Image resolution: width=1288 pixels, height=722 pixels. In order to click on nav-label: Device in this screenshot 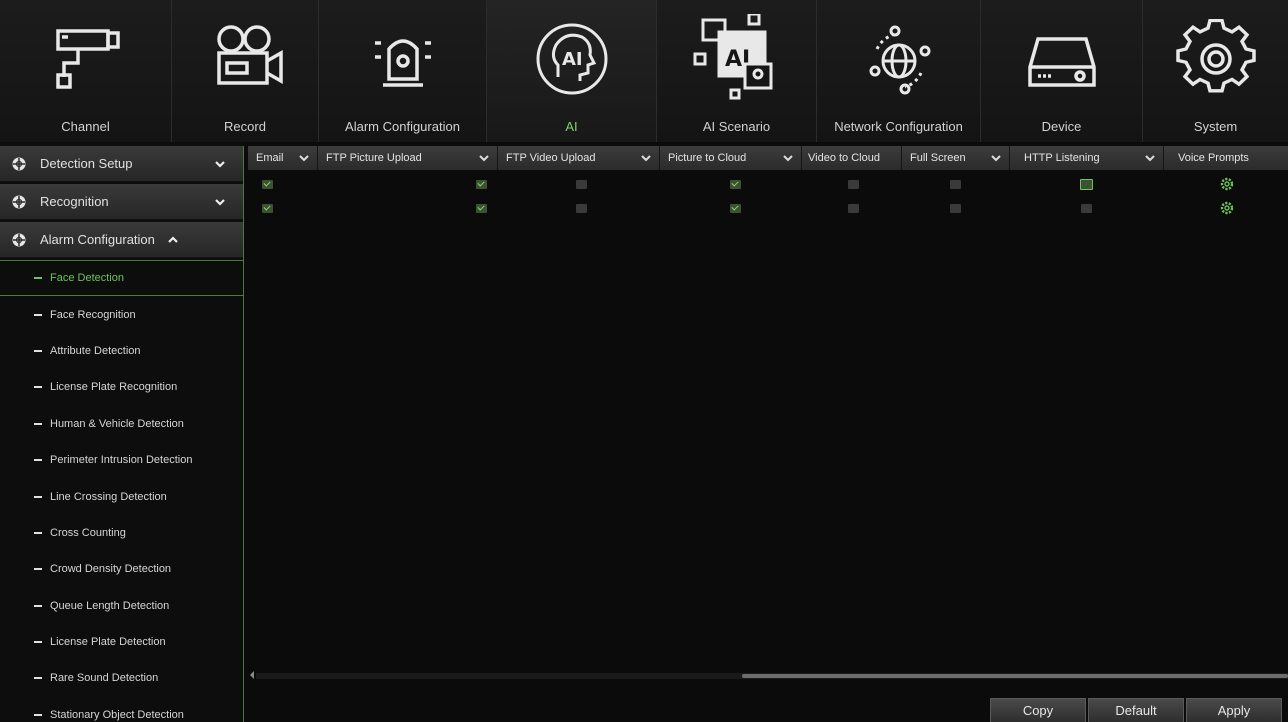, I will do `click(1061, 126)`.